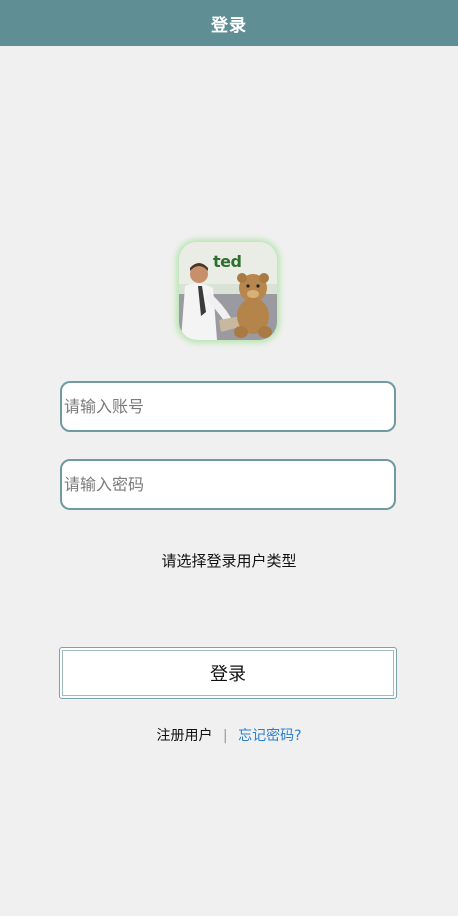  Describe the element at coordinates (229, 560) in the screenshot. I see `user-type-selector: 请选择登录用户类型` at that location.